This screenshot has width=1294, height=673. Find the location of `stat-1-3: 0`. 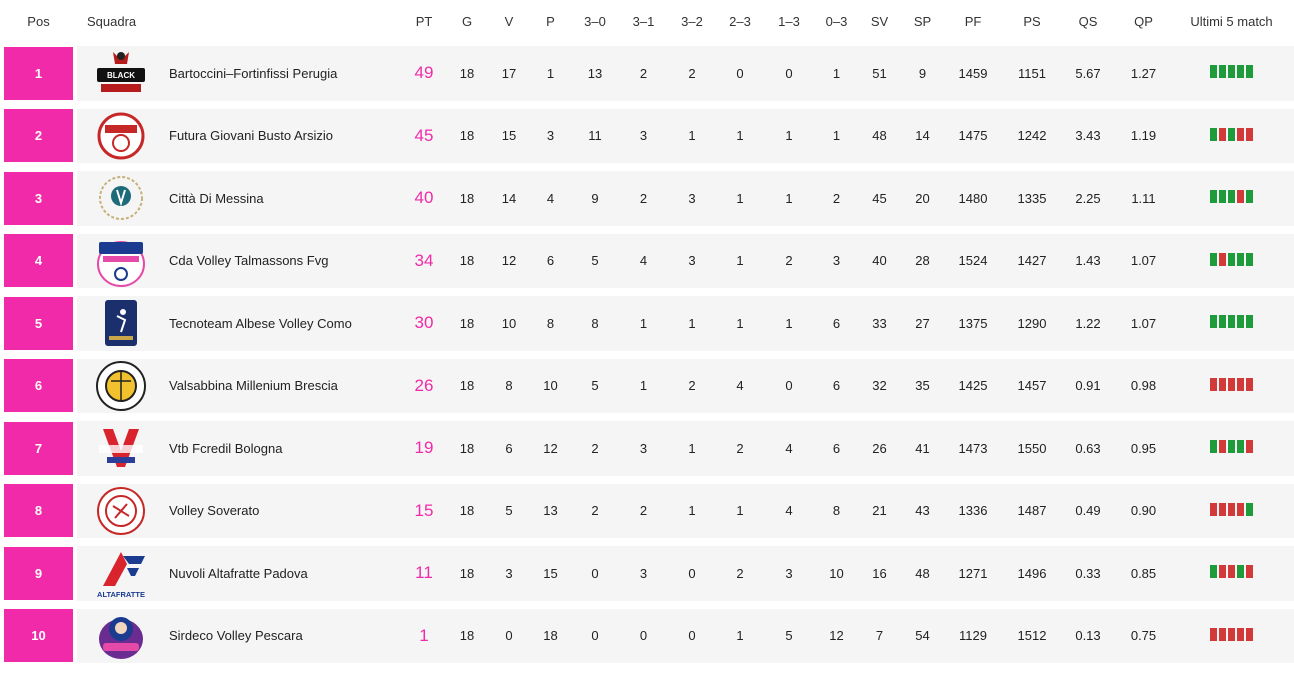

stat-1-3: 0 is located at coordinates (789, 385).